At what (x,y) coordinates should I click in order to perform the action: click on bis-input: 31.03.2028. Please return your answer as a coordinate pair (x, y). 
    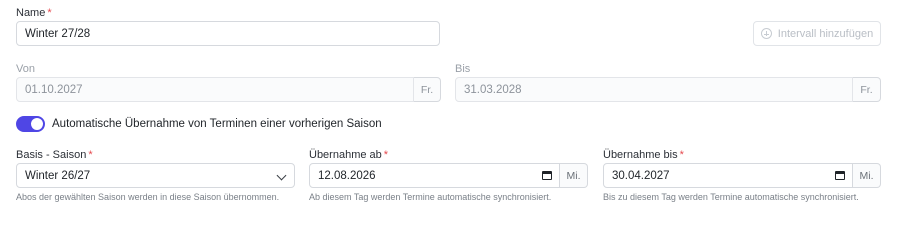
    Looking at the image, I should click on (654, 89).